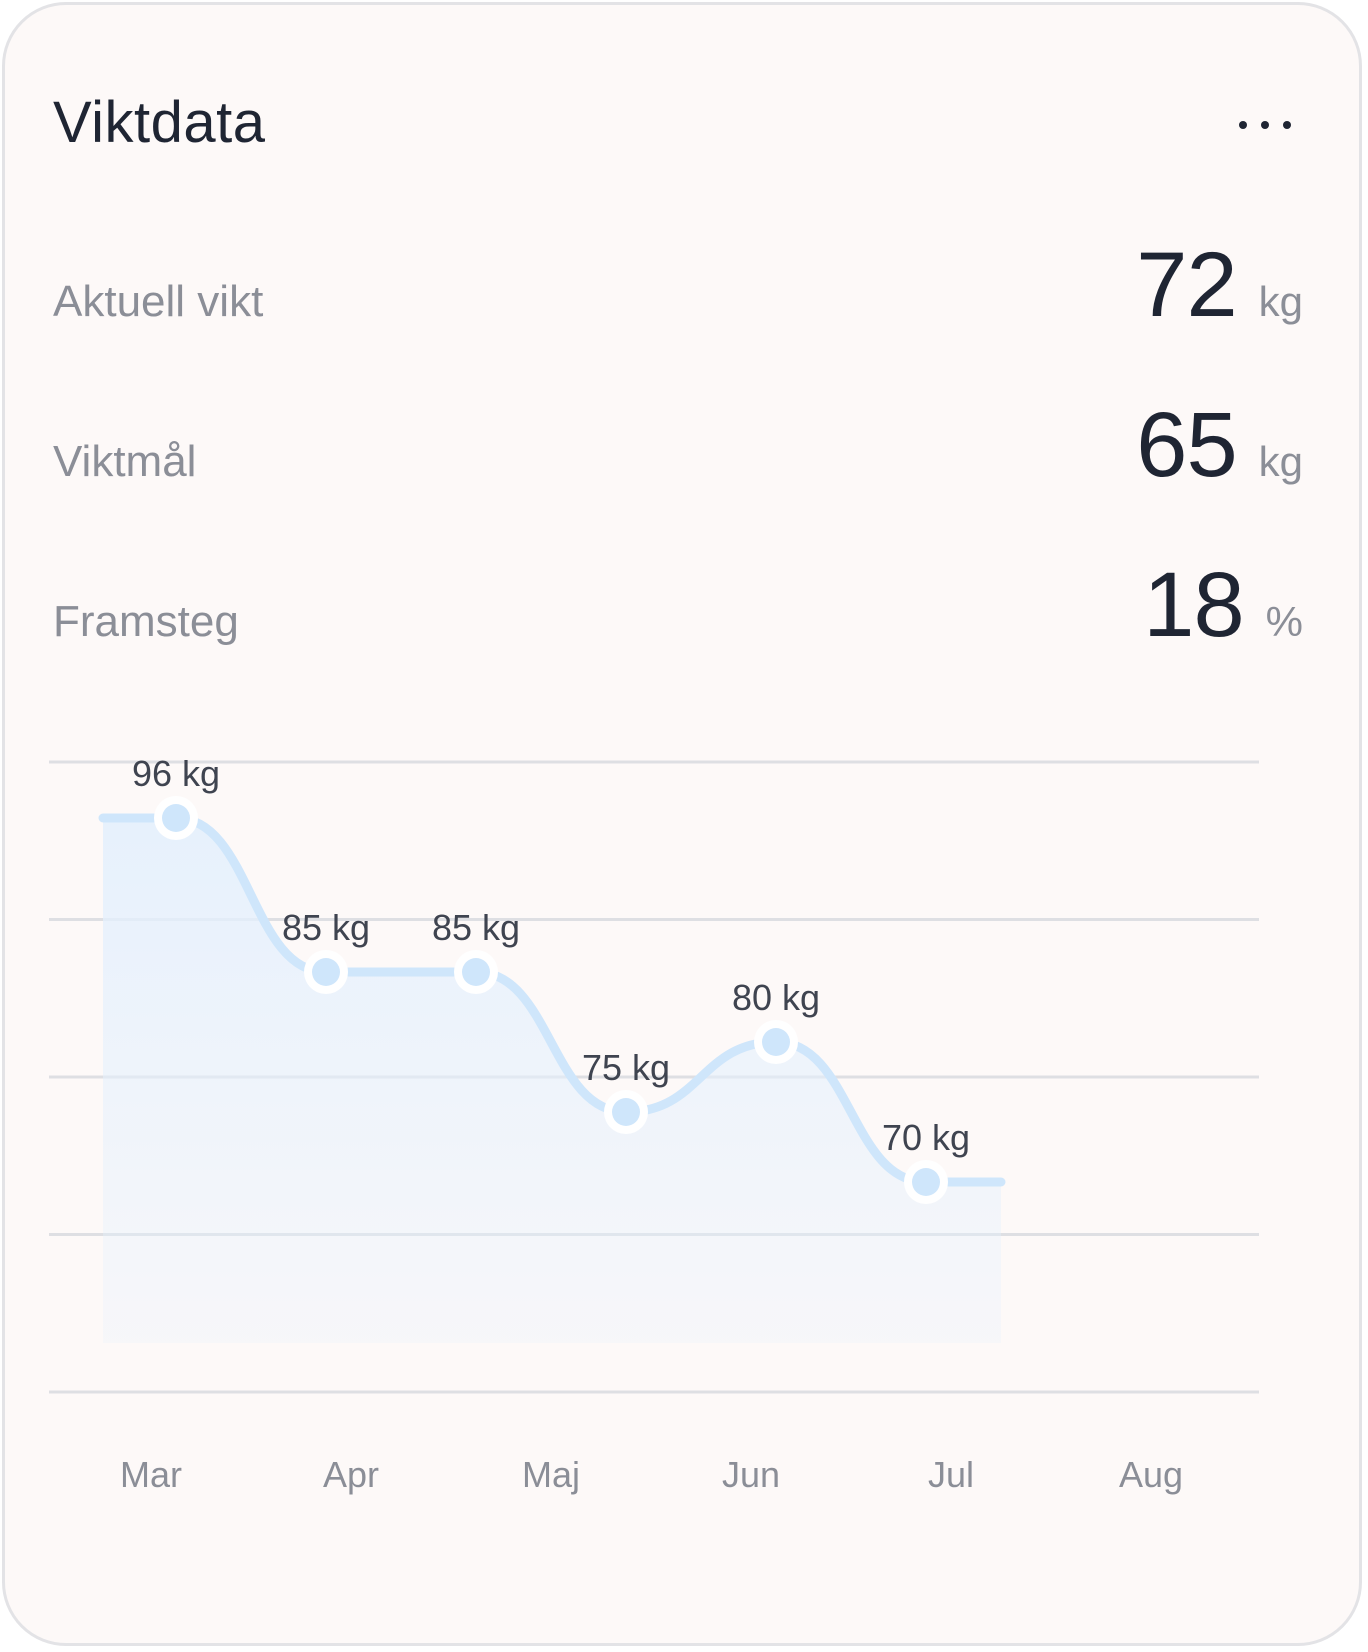  I want to click on chart-x-tick-label: Mar, so click(151, 1474).